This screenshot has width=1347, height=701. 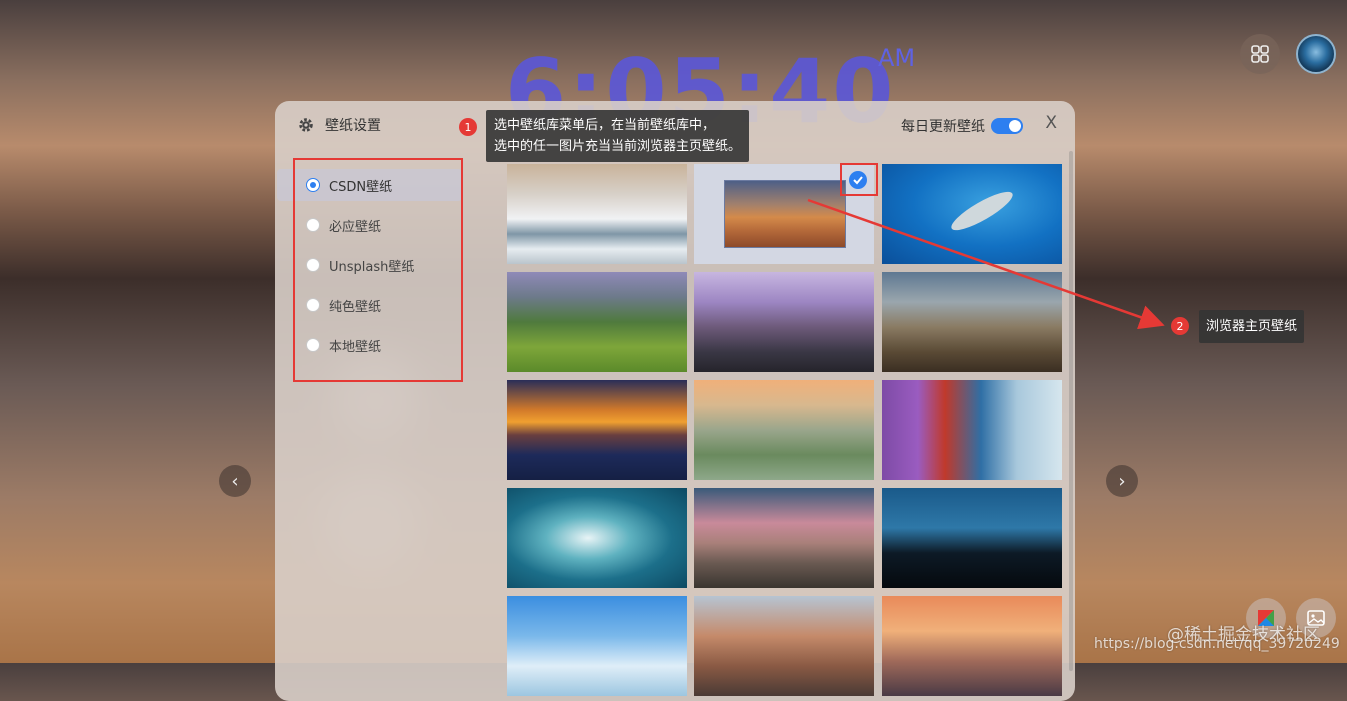 I want to click on annotation-text: 浏览器主页壁纸, so click(x=1252, y=326).